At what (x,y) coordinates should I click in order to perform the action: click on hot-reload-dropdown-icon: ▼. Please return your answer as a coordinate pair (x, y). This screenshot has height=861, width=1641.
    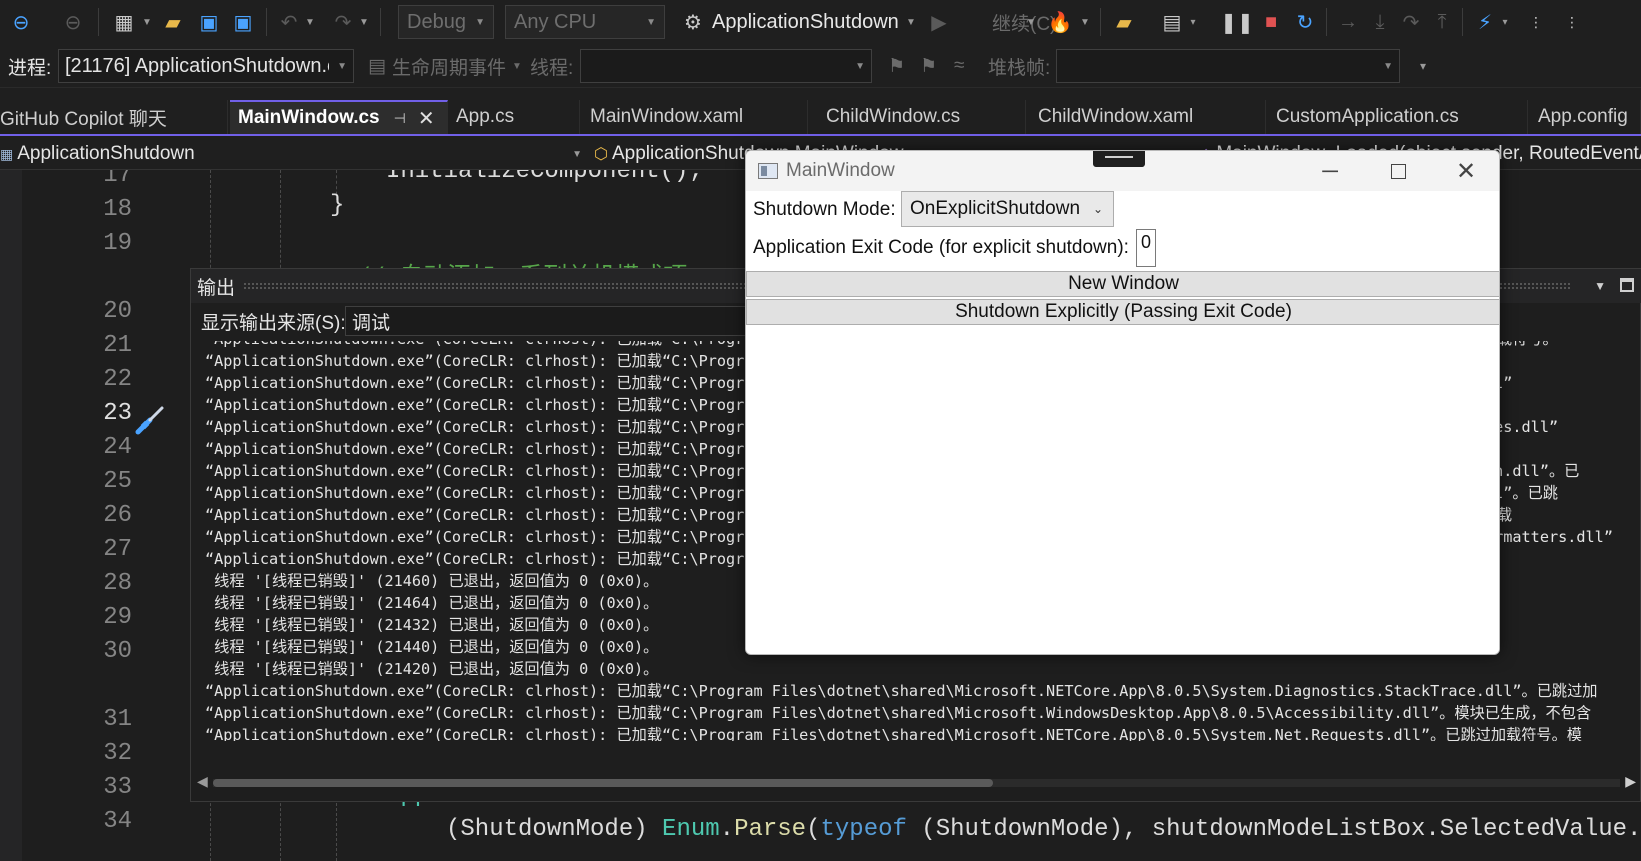
    Looking at the image, I should click on (1085, 22).